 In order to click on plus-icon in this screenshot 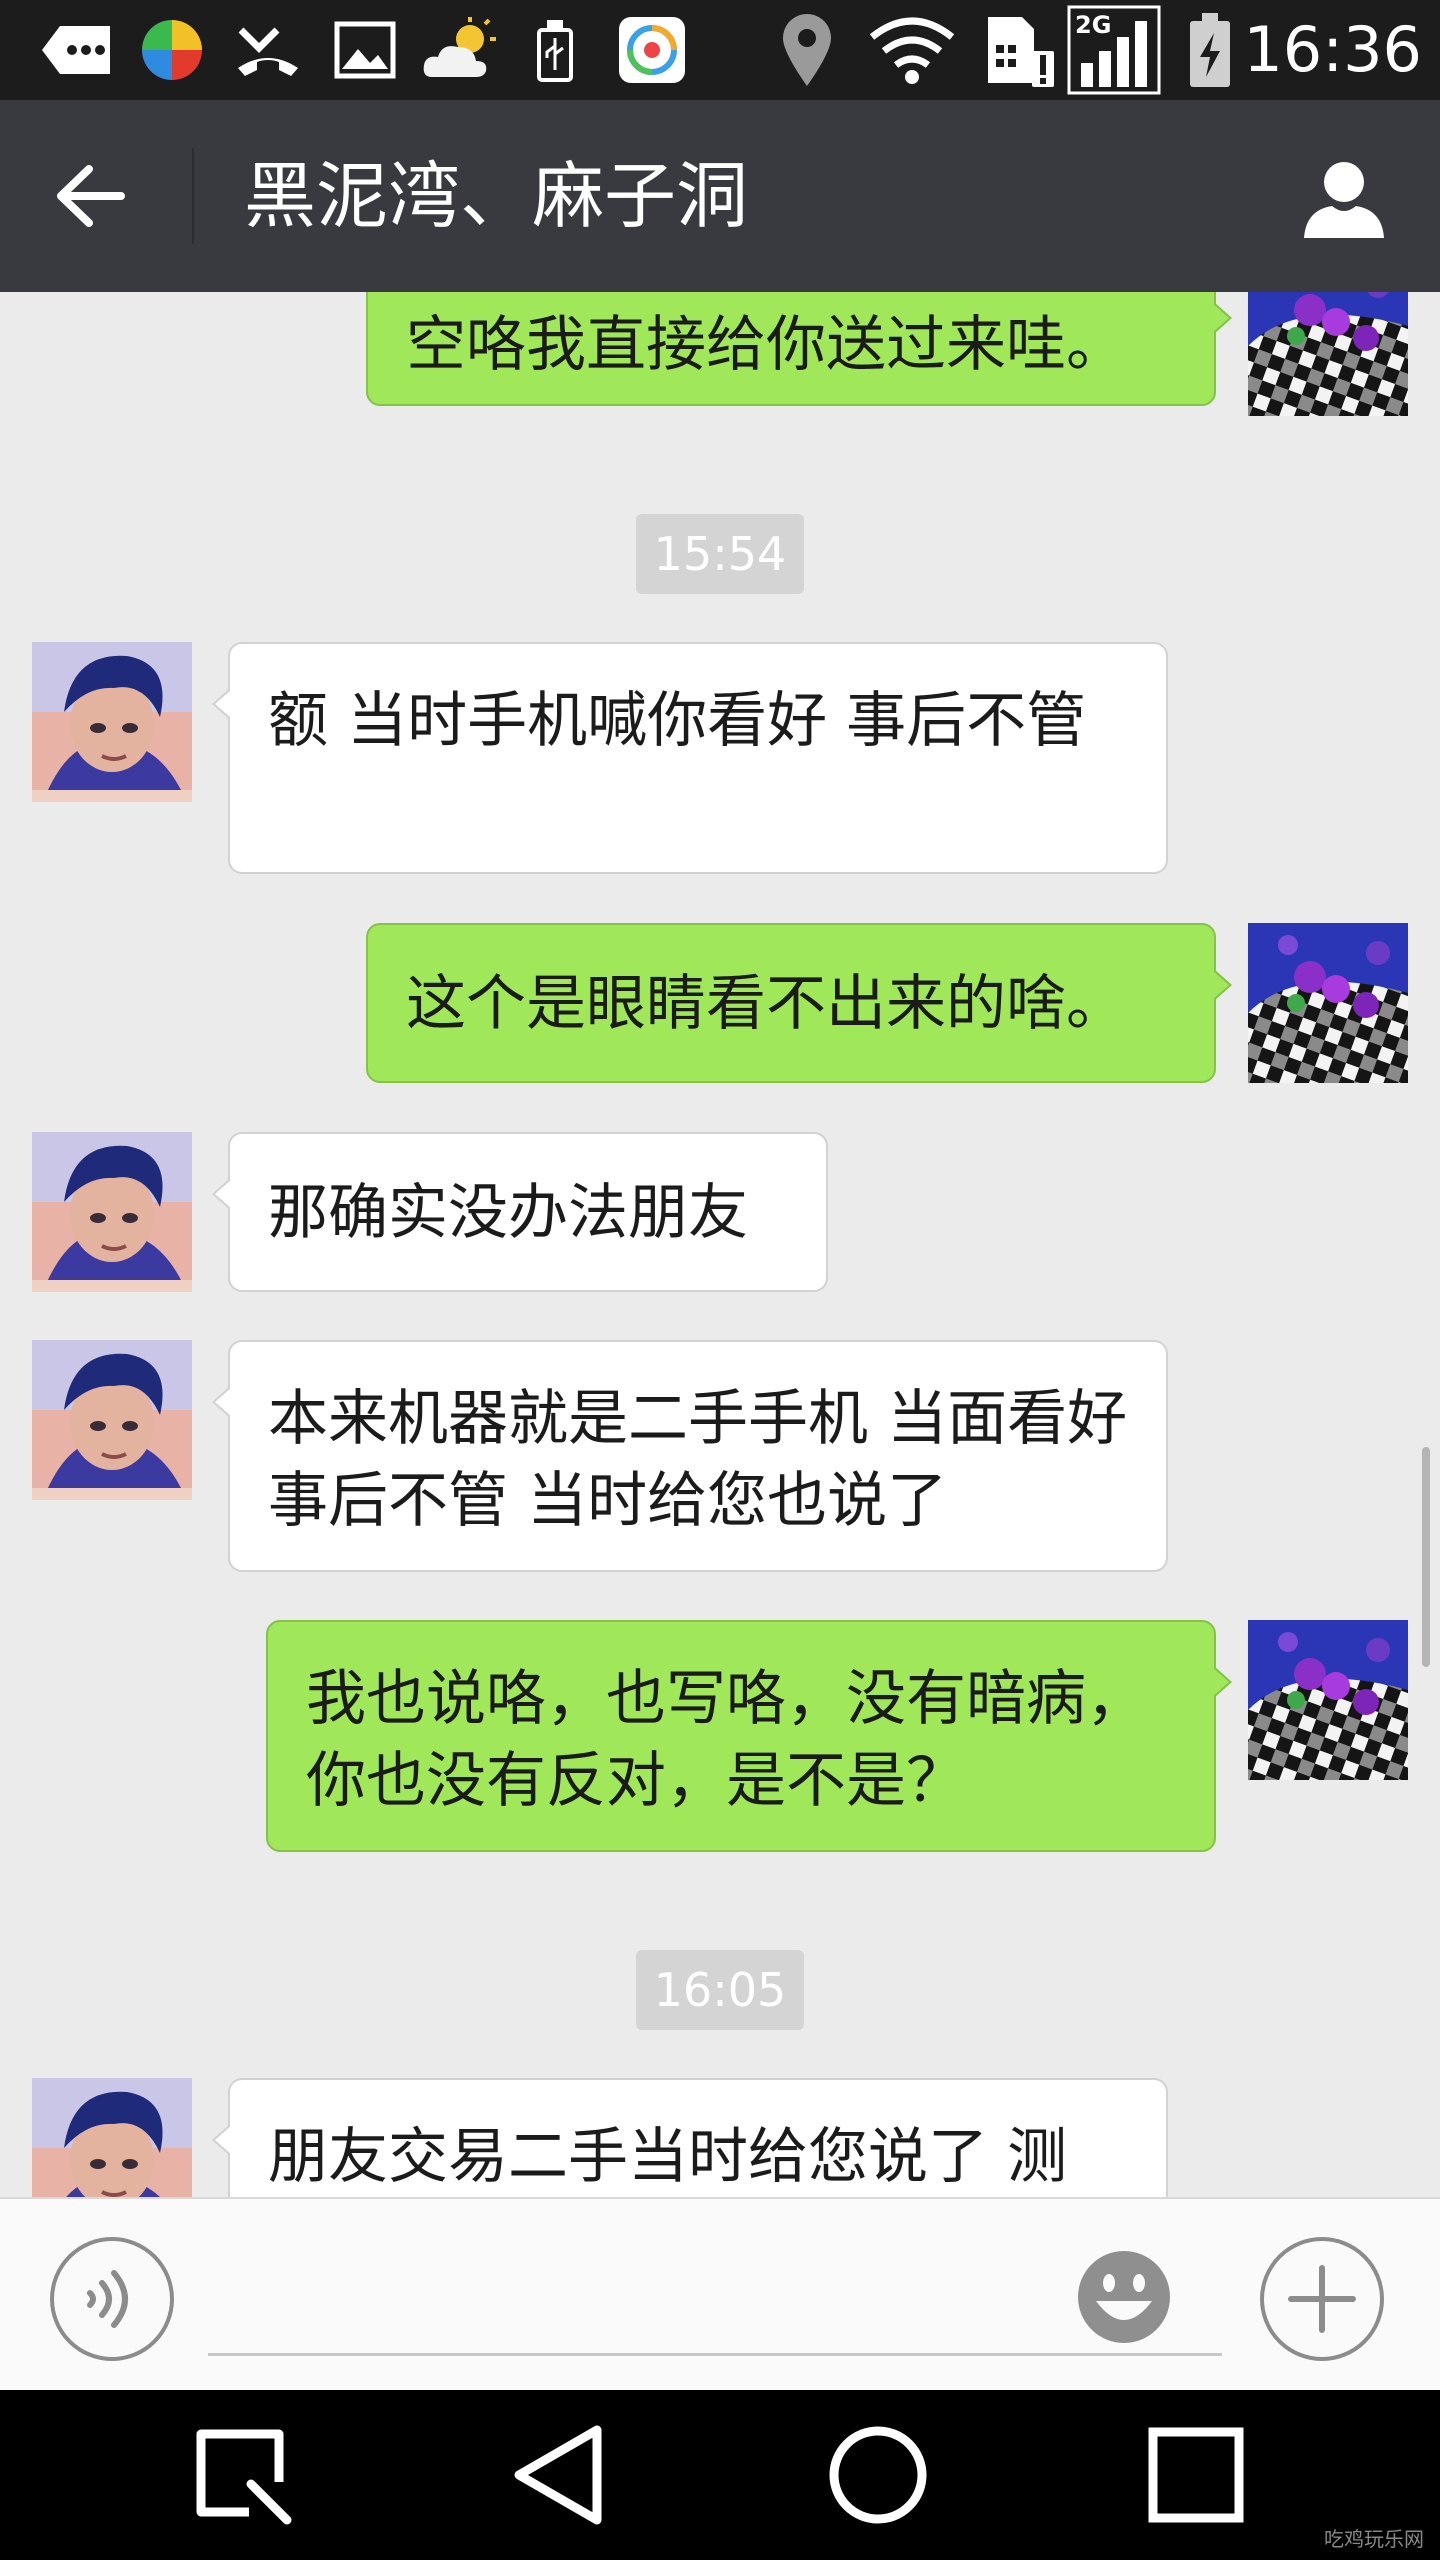, I will do `click(1322, 2299)`.